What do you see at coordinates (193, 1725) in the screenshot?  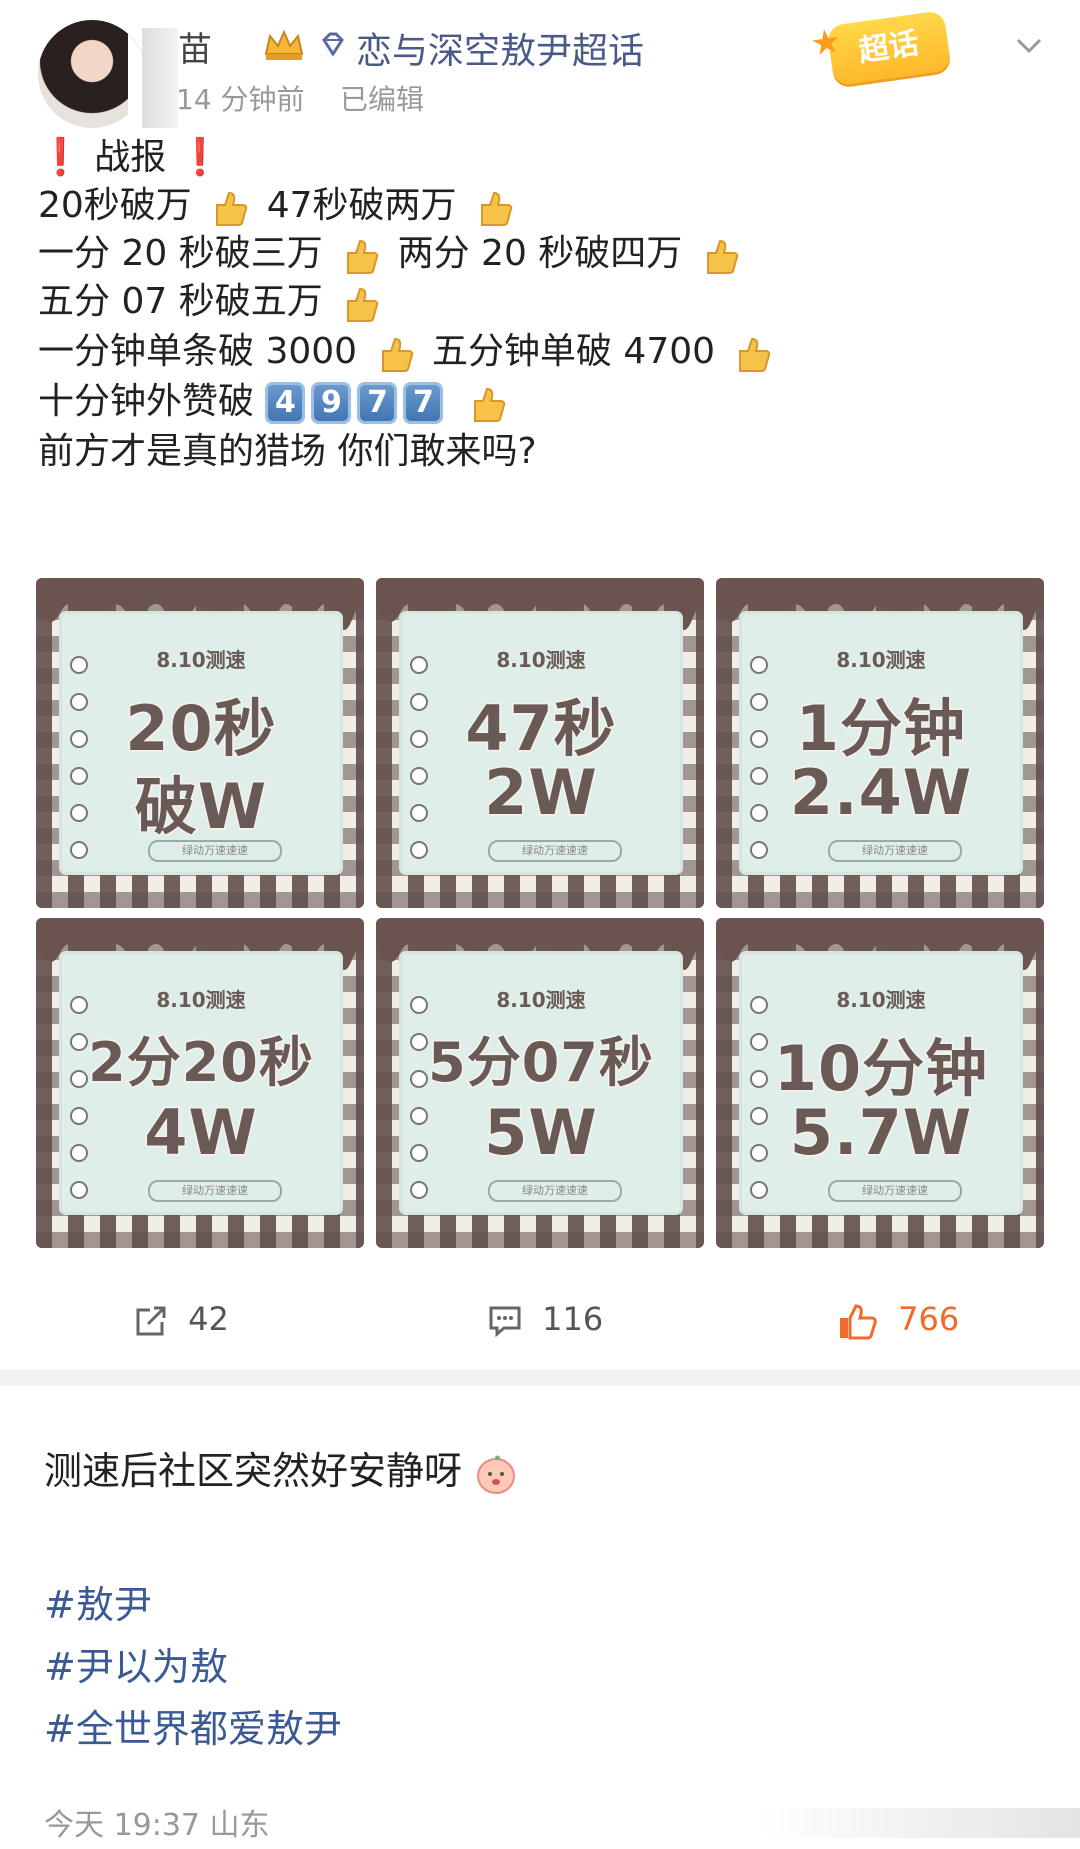 I see `hashtag-link: #全世界都爱敖尹` at bounding box center [193, 1725].